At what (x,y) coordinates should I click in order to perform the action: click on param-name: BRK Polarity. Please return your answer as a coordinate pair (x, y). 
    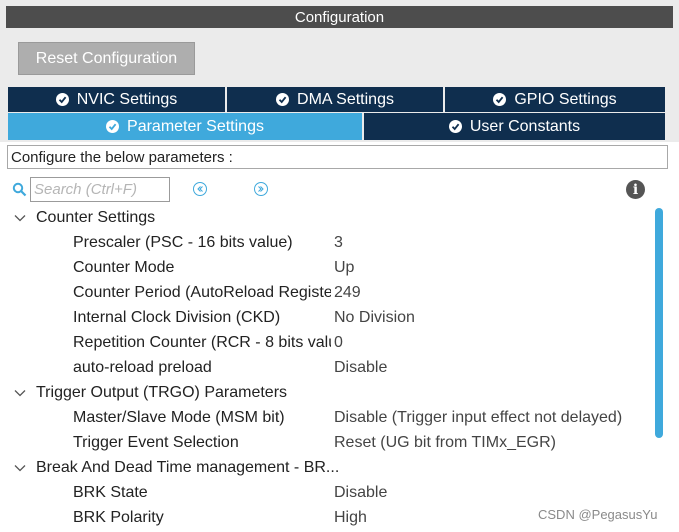
    Looking at the image, I should click on (118, 517).